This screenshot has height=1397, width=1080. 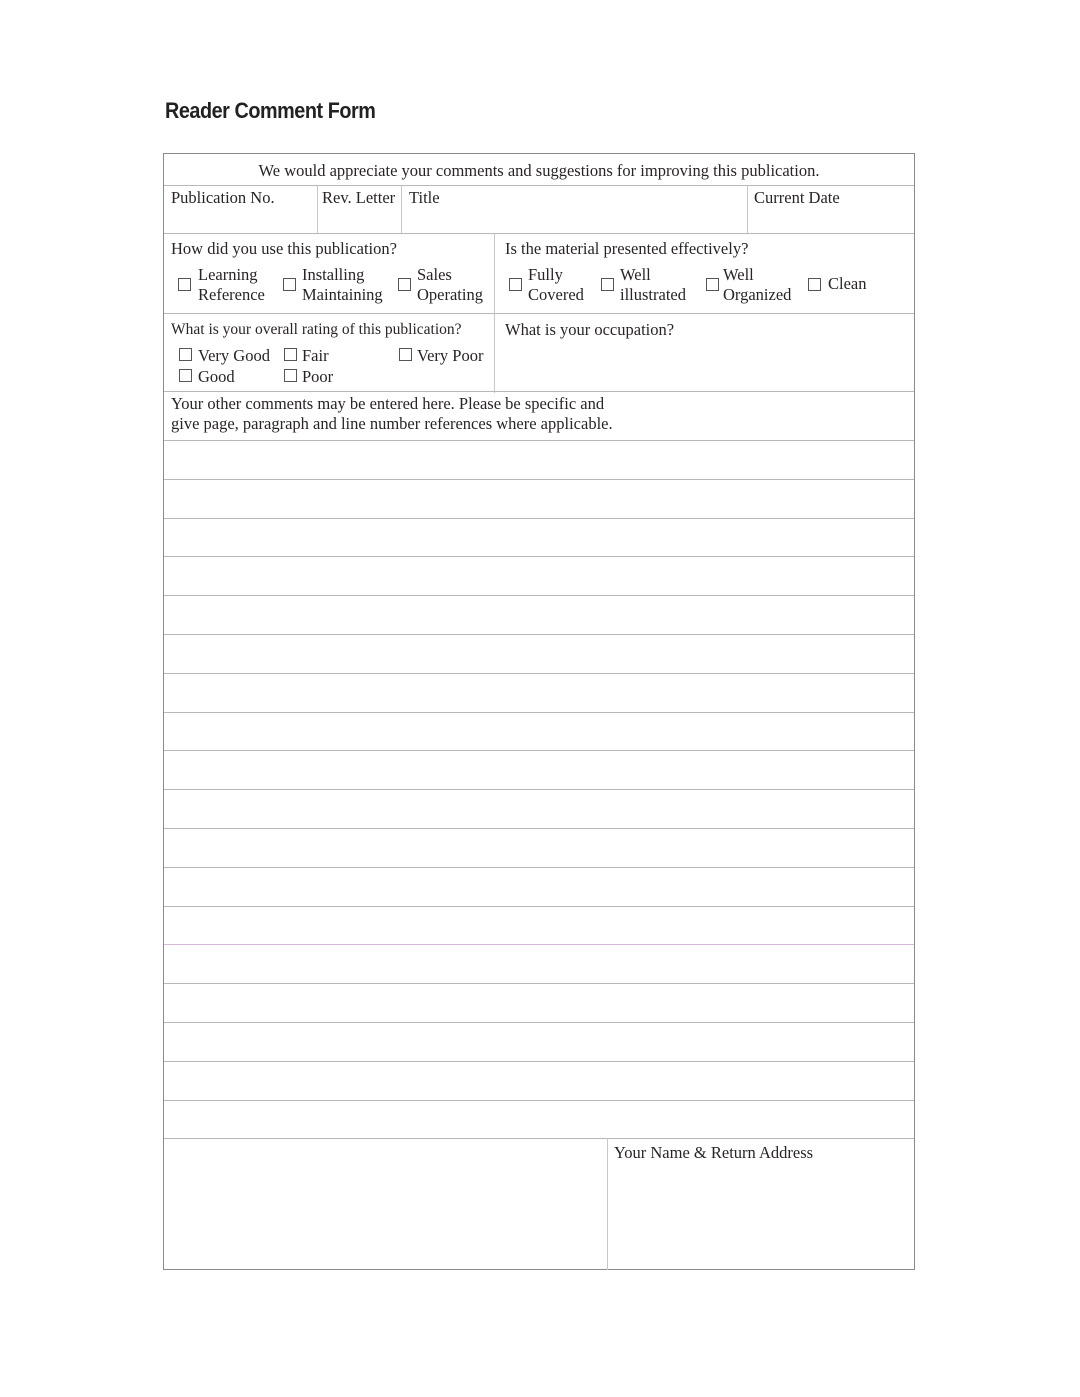 What do you see at coordinates (556, 284) in the screenshot?
I see `effect-option-label: Fully Covered` at bounding box center [556, 284].